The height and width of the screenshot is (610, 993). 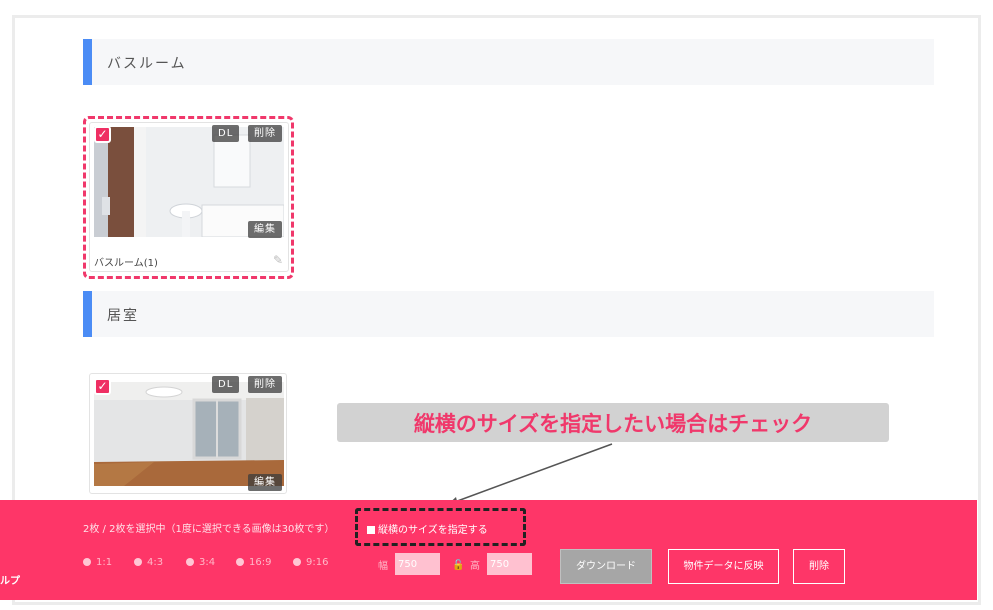 What do you see at coordinates (207, 562) in the screenshot?
I see `ratio-label: 3:4` at bounding box center [207, 562].